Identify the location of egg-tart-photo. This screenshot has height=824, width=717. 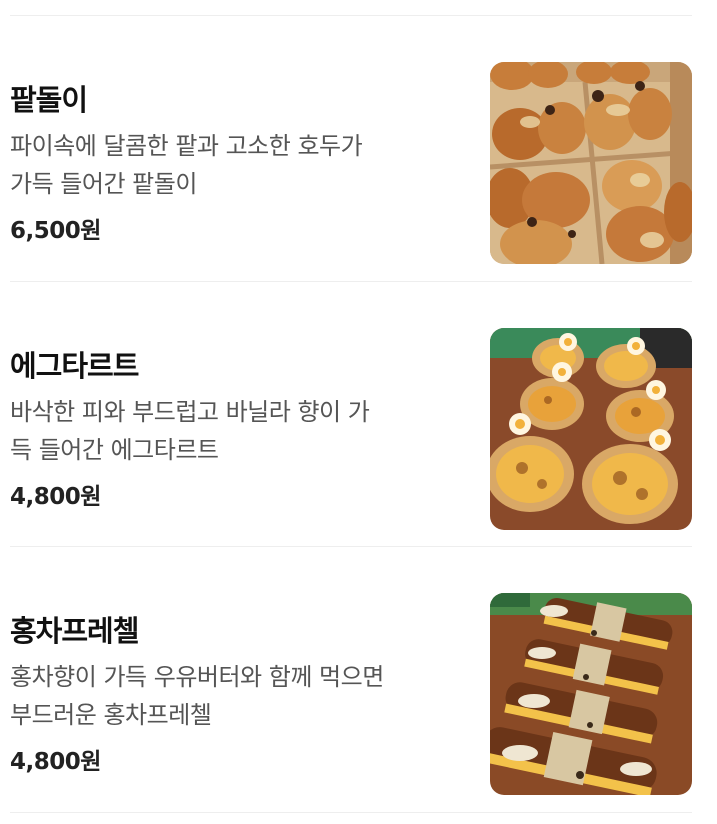
(591, 429).